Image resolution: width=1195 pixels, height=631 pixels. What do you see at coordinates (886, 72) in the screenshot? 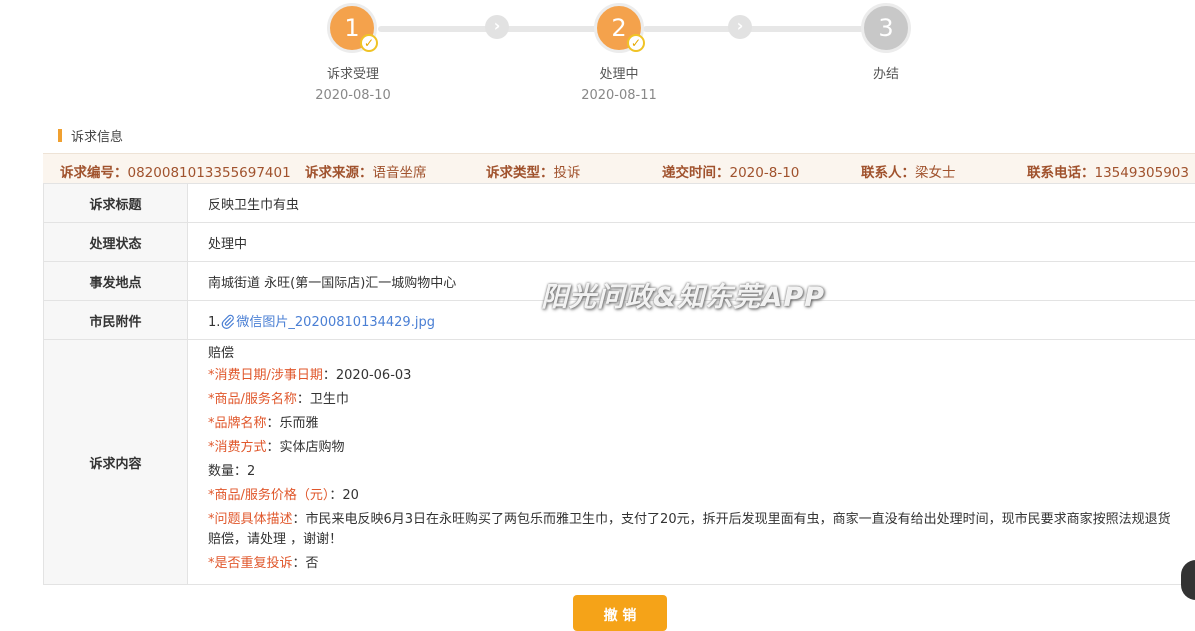
I see `step-3-label: 办结` at bounding box center [886, 72].